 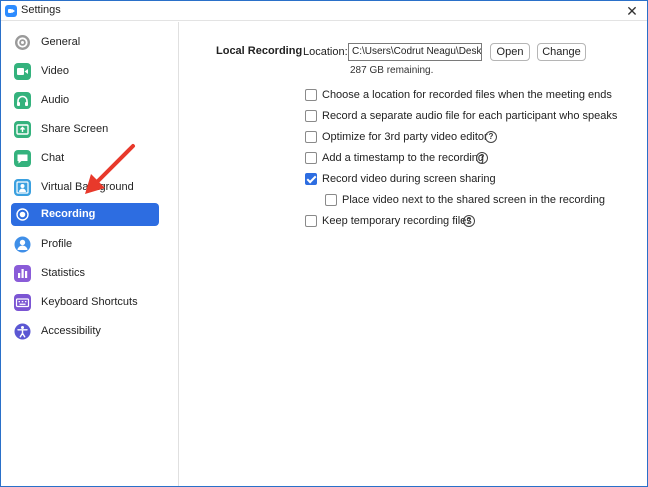 What do you see at coordinates (61, 42) in the screenshot?
I see `sidebar-item-label: General` at bounding box center [61, 42].